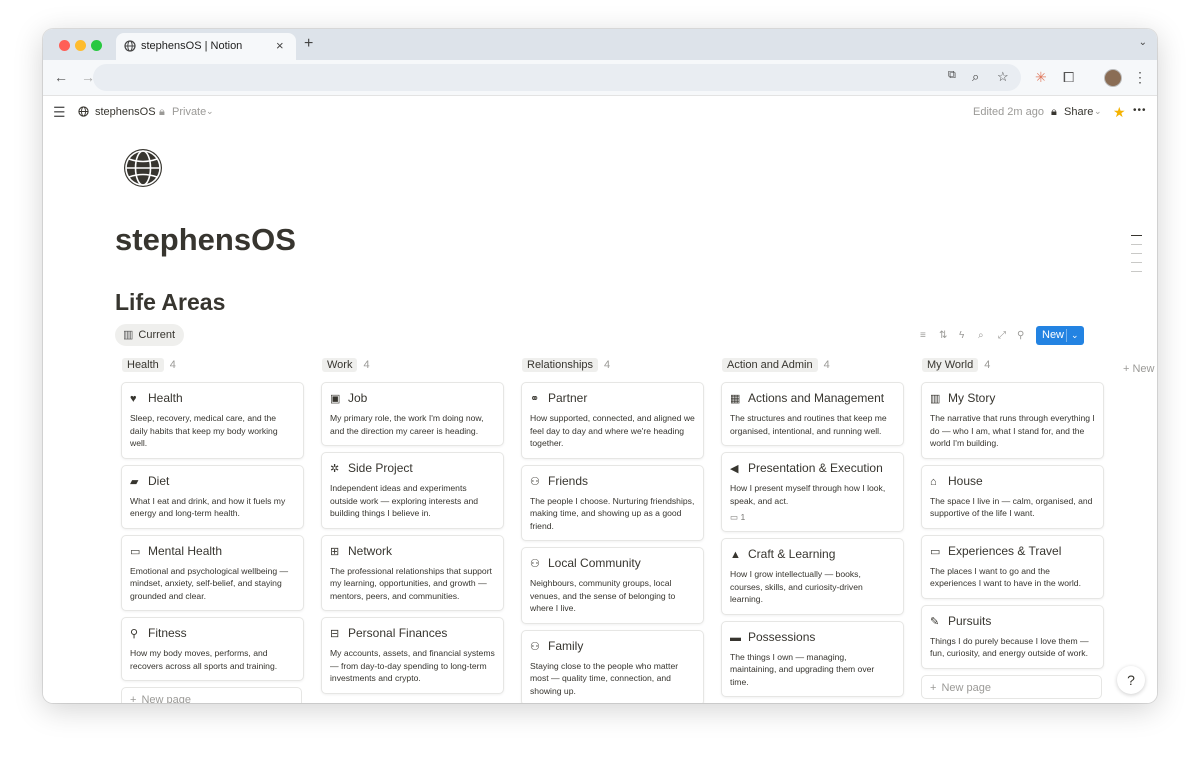 The width and height of the screenshot is (1200, 760). What do you see at coordinates (167, 633) in the screenshot?
I see `card-title: Fitness` at bounding box center [167, 633].